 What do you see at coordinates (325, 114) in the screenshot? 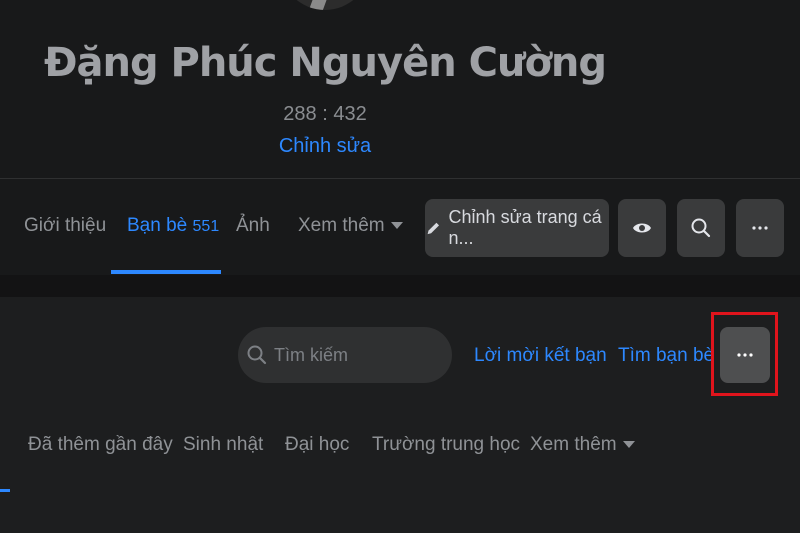
I see `profile-stats: 288 : 432` at bounding box center [325, 114].